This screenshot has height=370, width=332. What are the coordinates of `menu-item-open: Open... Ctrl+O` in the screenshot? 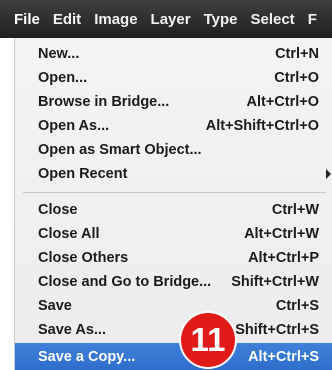 It's located at (173, 78).